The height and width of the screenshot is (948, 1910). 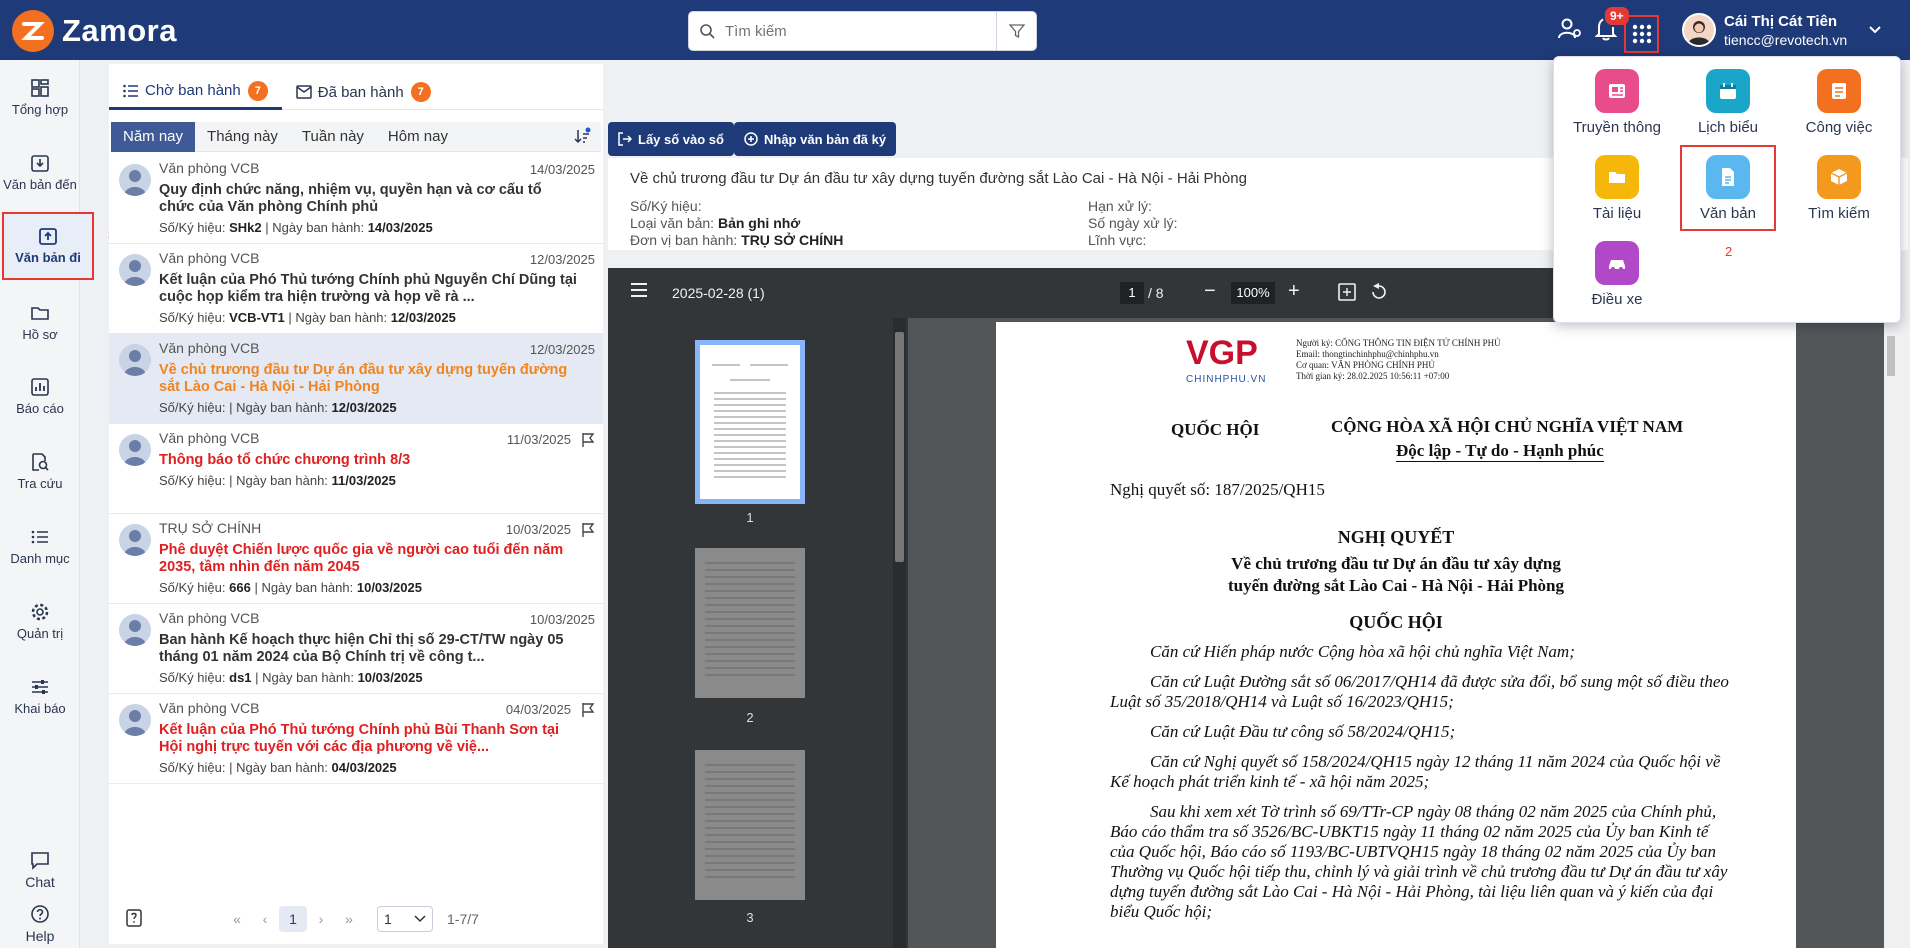 What do you see at coordinates (321, 919) in the screenshot?
I see `next-page-button: ›` at bounding box center [321, 919].